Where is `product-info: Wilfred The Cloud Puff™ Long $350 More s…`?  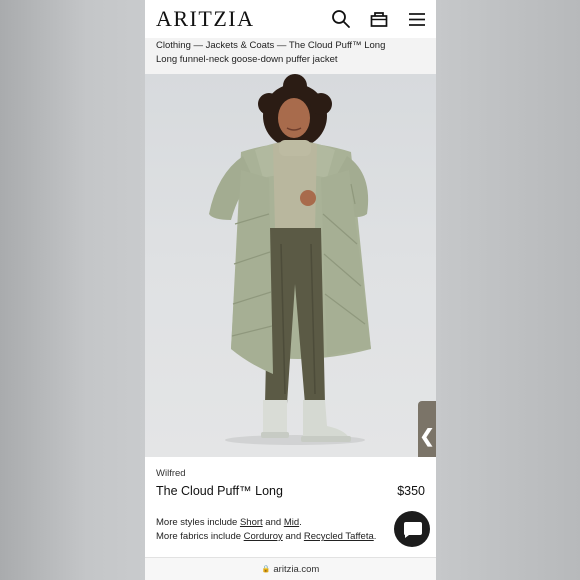 product-info: Wilfred The Cloud Puff™ Long $350 More s… is located at coordinates (290, 507).